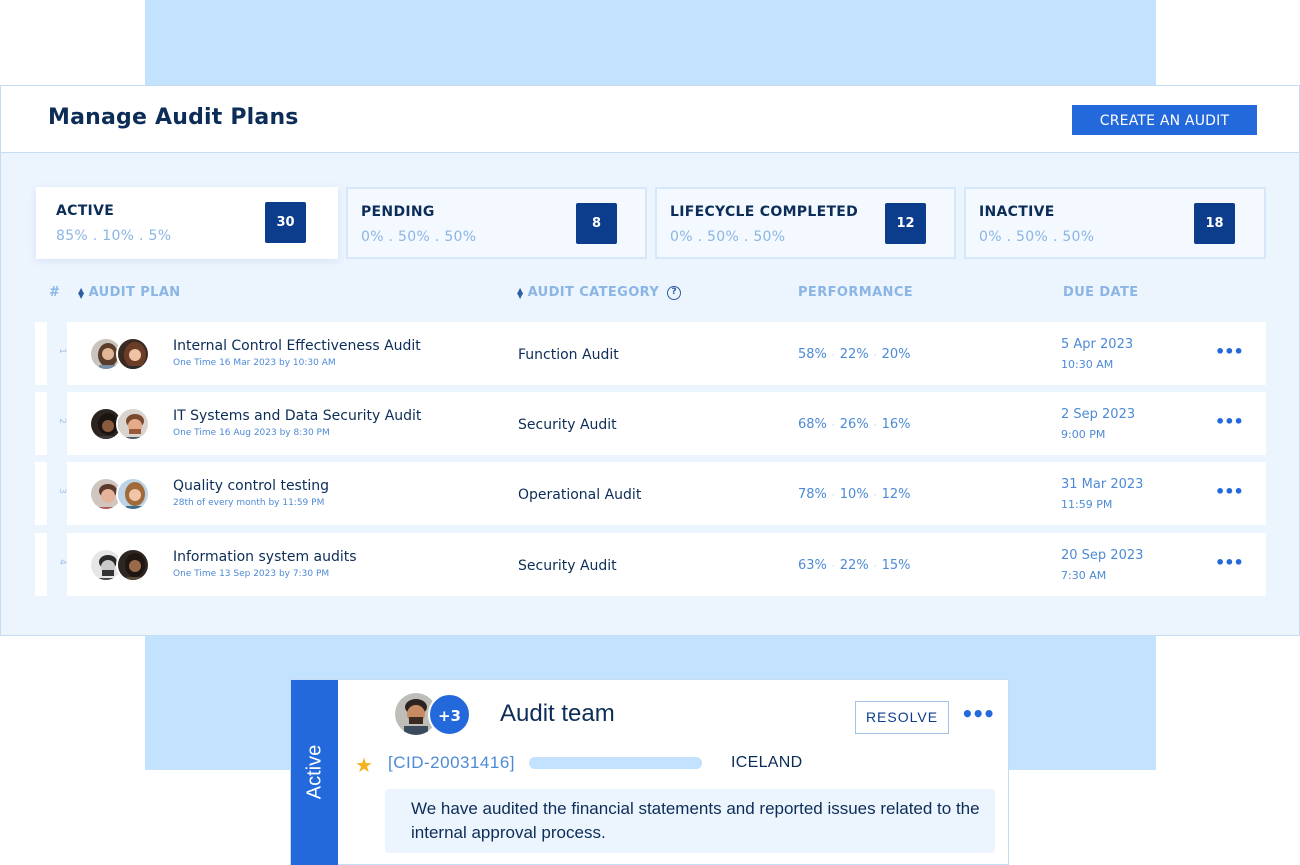 Image resolution: width=1300 pixels, height=865 pixels. Describe the element at coordinates (812, 424) in the screenshot. I see `perf-value: 68%` at that location.